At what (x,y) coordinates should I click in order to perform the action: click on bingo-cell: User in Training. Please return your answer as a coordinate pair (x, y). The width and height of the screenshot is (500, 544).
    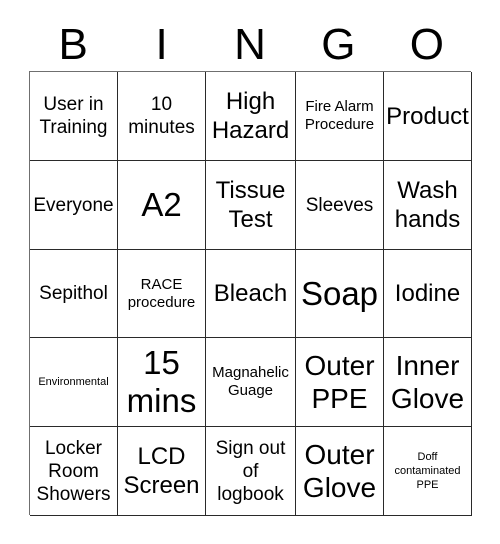
    Looking at the image, I should click on (74, 116).